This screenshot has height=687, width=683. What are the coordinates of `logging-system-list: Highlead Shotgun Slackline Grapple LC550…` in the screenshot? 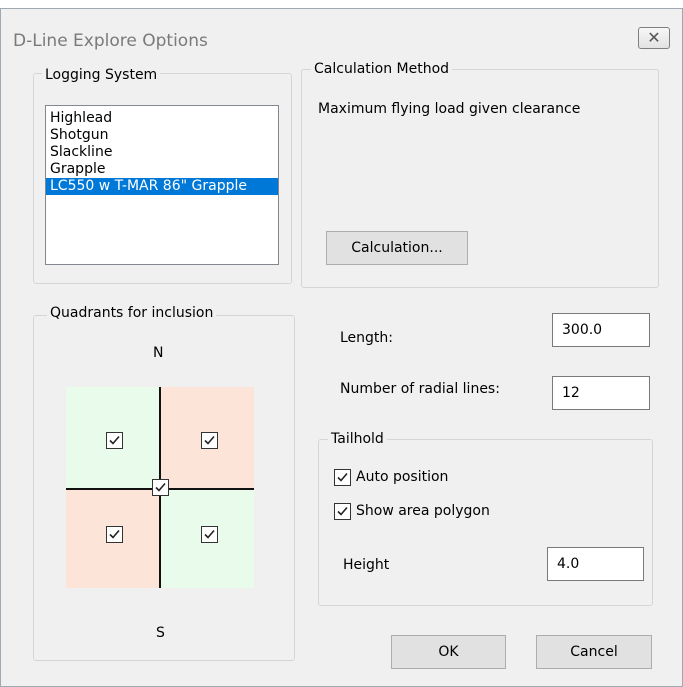 It's located at (162, 185).